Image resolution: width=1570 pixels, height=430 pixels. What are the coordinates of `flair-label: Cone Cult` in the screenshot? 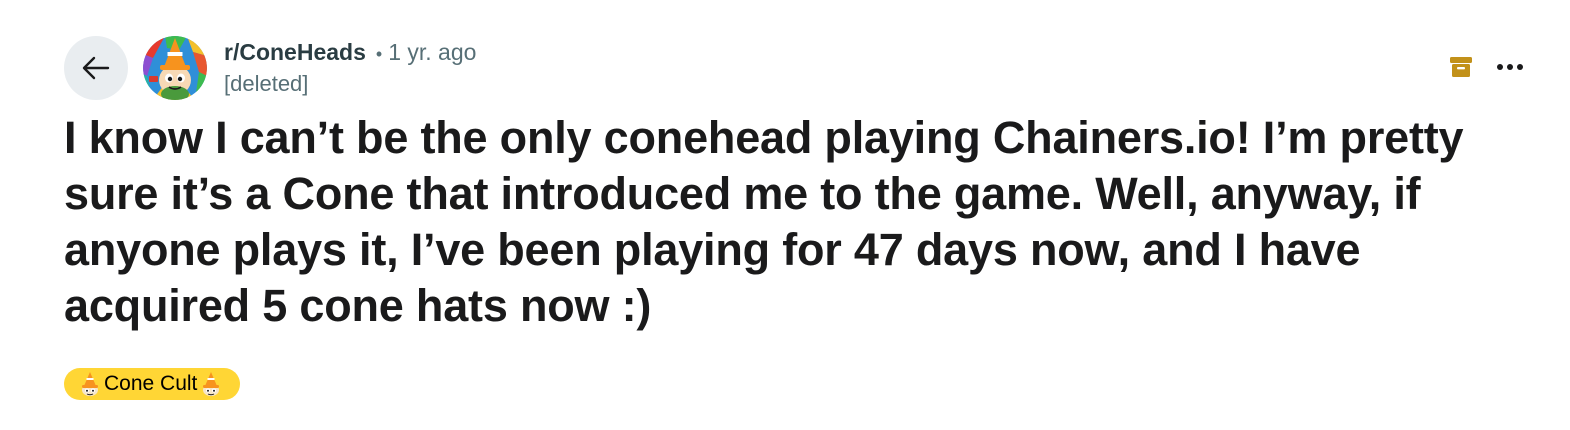 It's located at (151, 383).